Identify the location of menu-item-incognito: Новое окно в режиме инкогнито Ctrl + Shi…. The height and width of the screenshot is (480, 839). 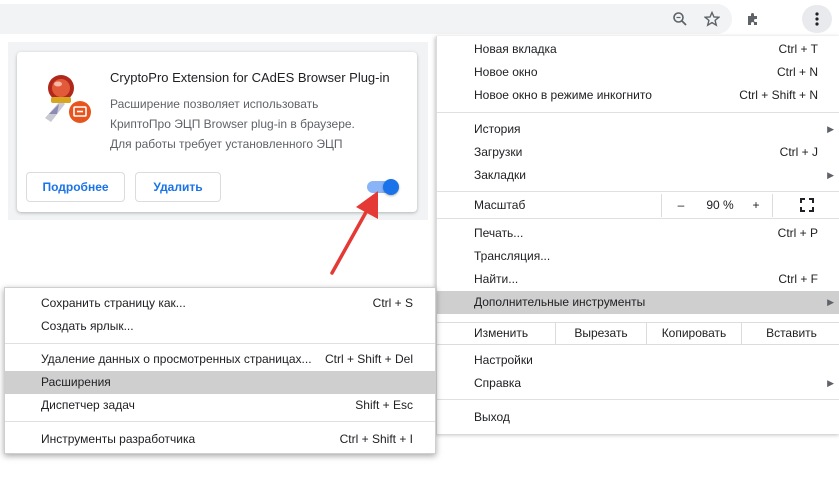
(638, 95).